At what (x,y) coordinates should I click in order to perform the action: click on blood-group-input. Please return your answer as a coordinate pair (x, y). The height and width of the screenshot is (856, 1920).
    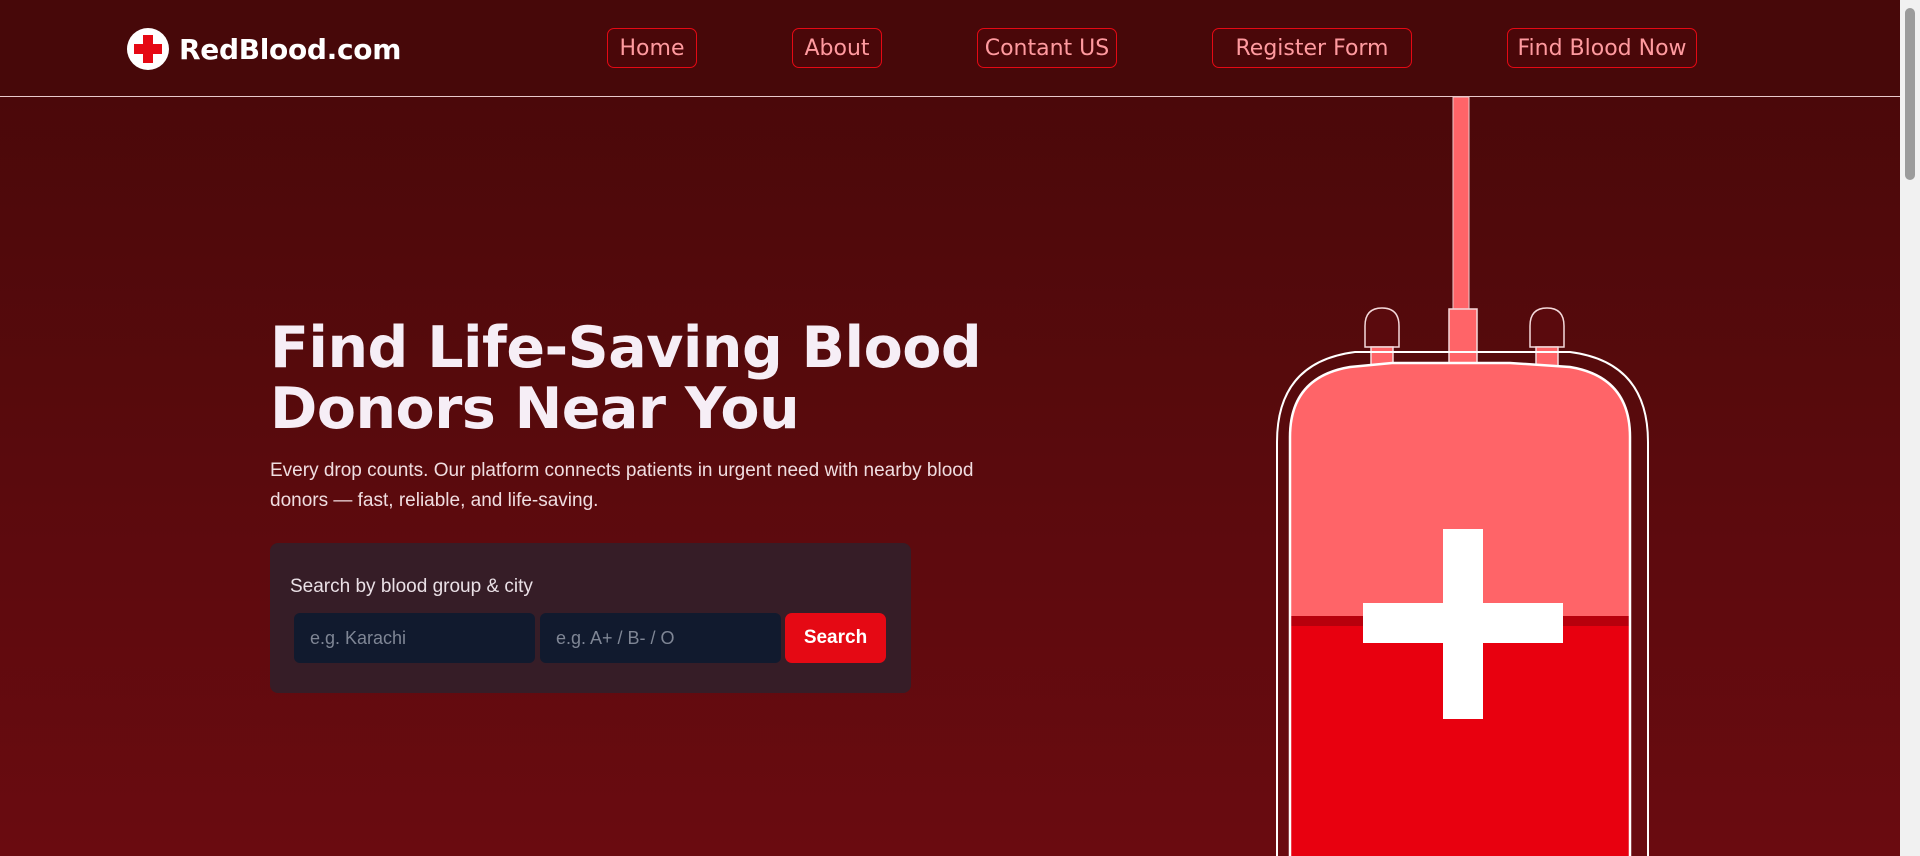
    Looking at the image, I should click on (660, 638).